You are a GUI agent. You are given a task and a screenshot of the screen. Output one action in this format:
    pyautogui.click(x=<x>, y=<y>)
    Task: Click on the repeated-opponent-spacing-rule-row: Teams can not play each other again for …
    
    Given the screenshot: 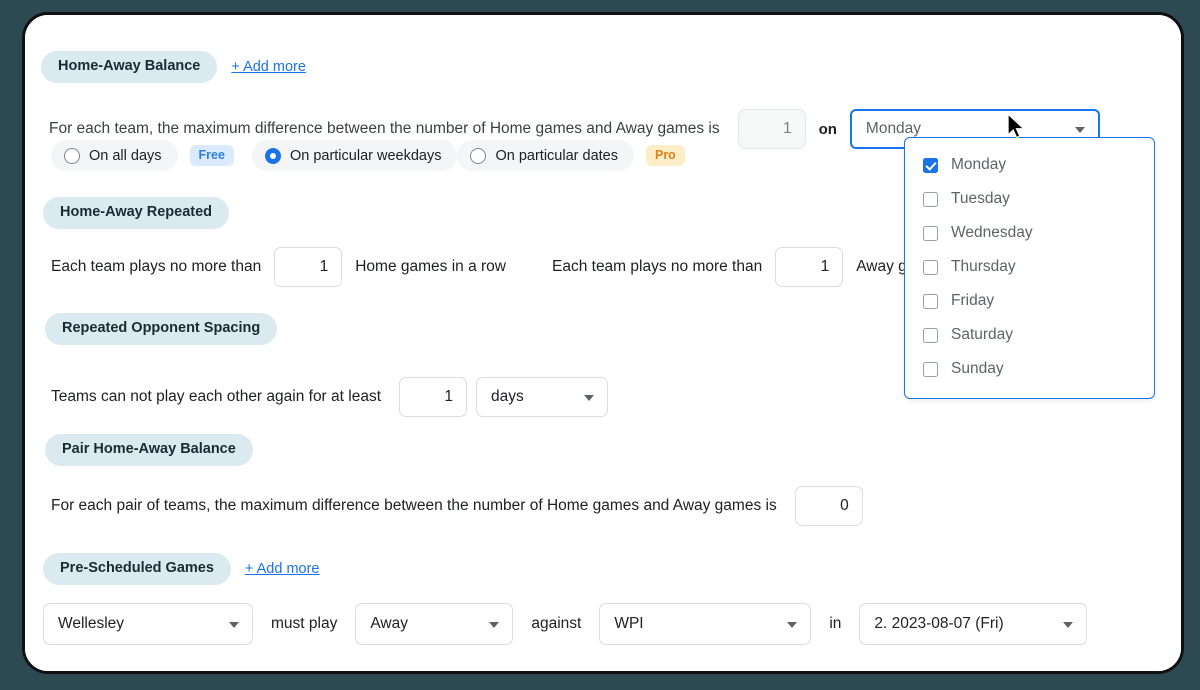 What is the action you would take?
    pyautogui.click(x=330, y=397)
    